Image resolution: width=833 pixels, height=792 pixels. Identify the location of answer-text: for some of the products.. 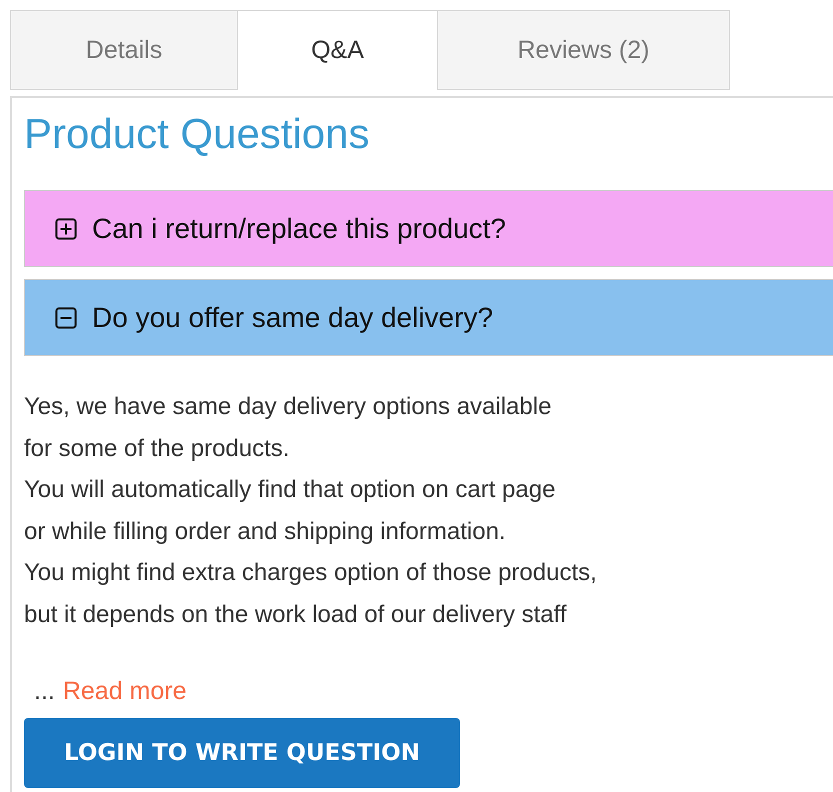
(157, 449).